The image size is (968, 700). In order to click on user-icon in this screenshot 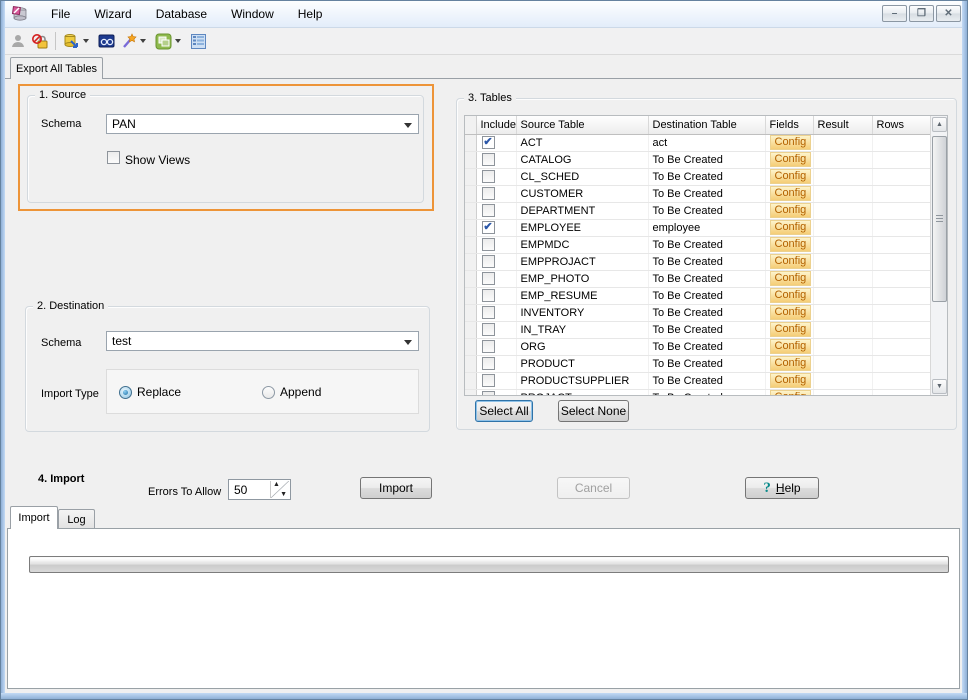, I will do `click(18, 41)`.